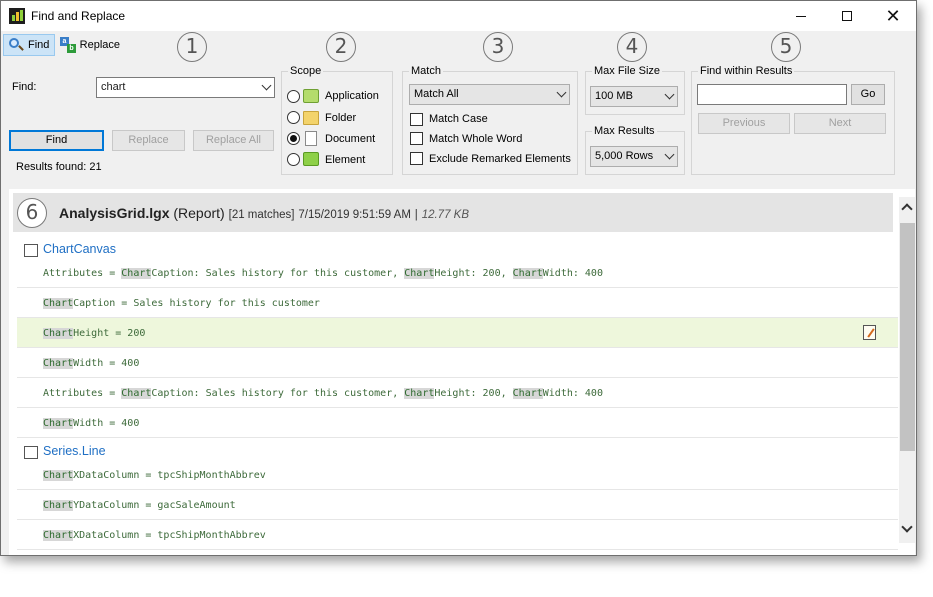 This screenshot has width=933, height=597. Describe the element at coordinates (311, 118) in the screenshot. I see `folder-icon` at that location.